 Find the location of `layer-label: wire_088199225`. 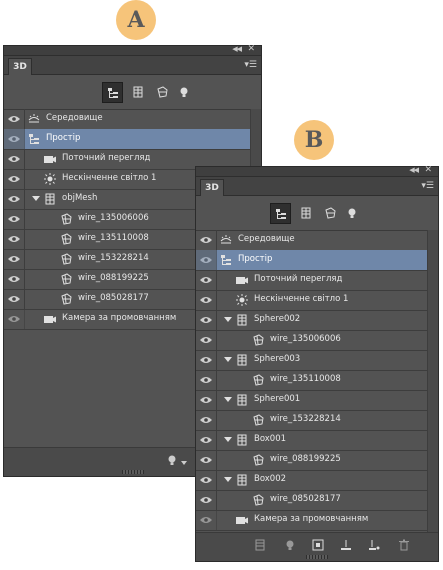

layer-label: wire_088199225 is located at coordinates (305, 459).